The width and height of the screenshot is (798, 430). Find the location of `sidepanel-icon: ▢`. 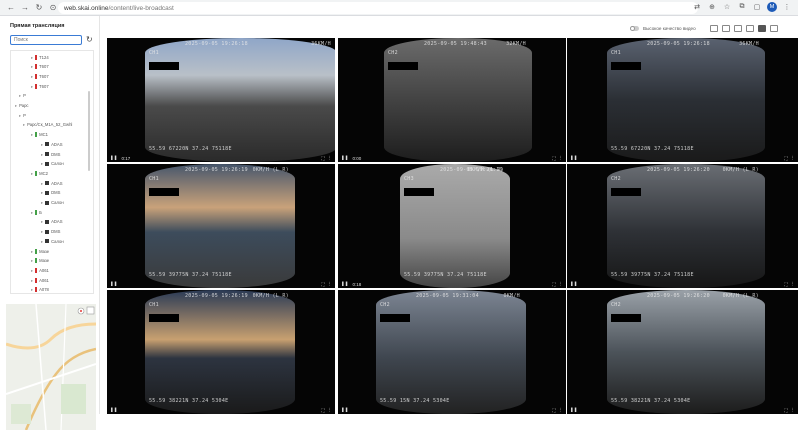

sidepanel-icon: ▢ is located at coordinates (757, 7).